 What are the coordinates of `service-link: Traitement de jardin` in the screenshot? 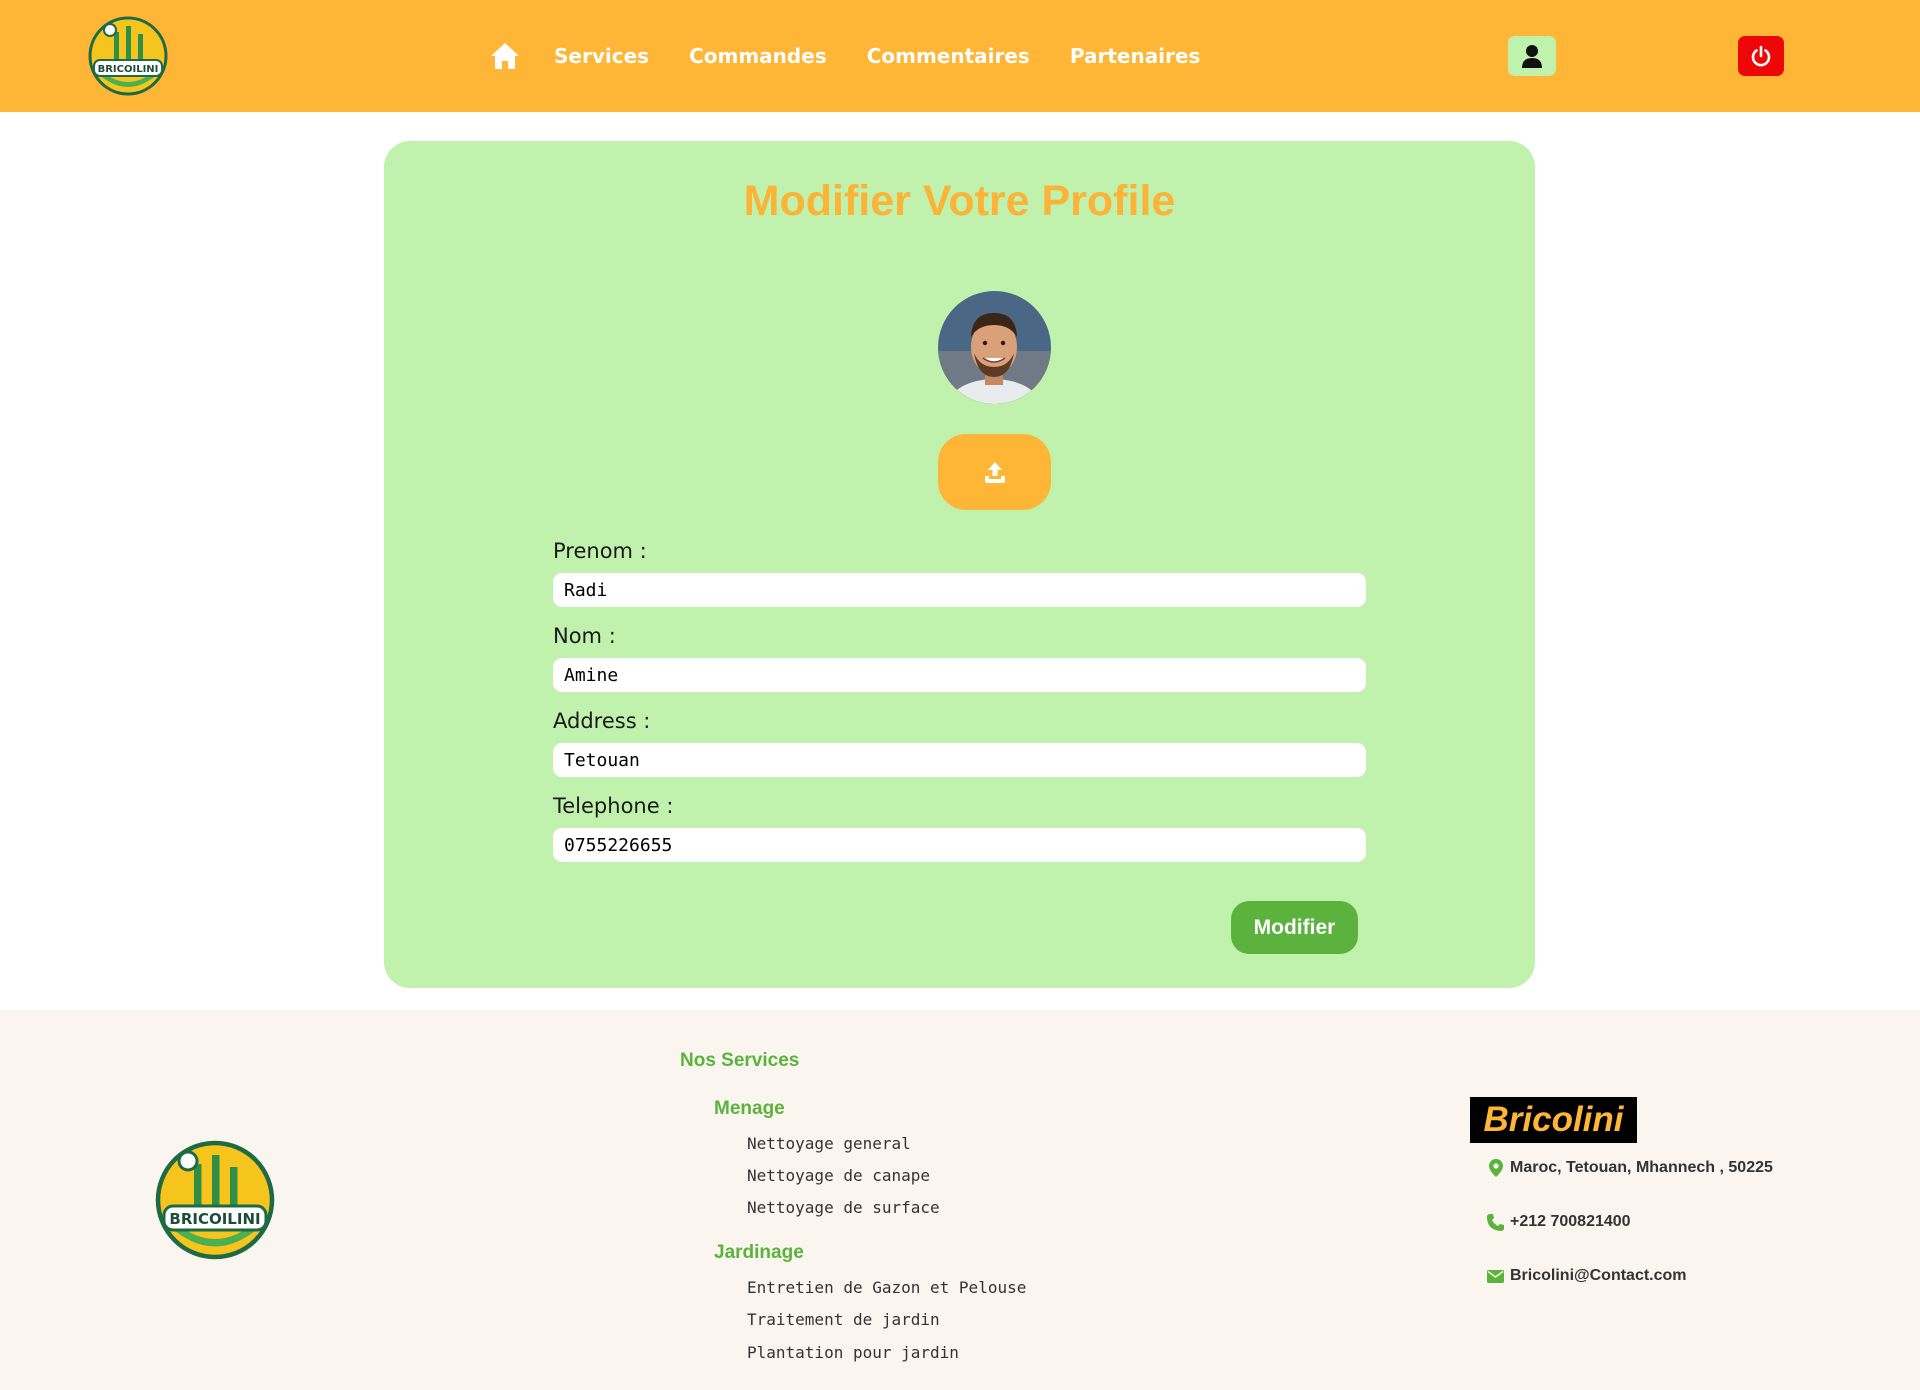 It's located at (843, 1319).